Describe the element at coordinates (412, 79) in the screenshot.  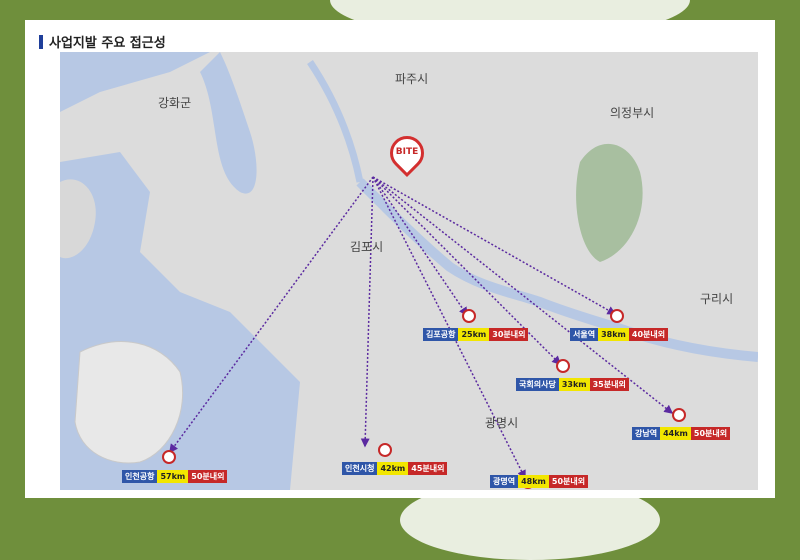
I see `place-label: 파주시` at that location.